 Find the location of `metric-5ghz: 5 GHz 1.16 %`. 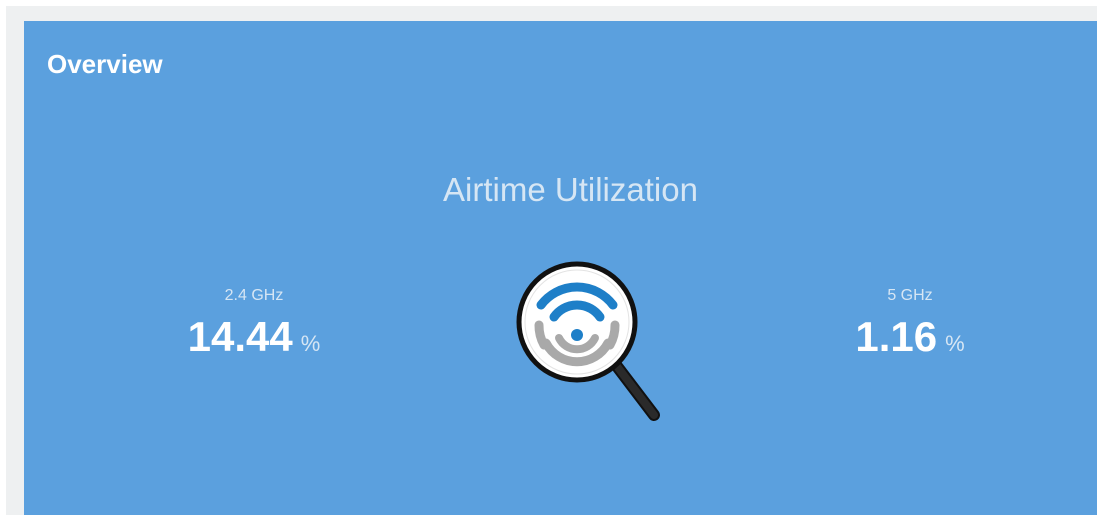

metric-5ghz: 5 GHz 1.16 % is located at coordinates (910, 324).